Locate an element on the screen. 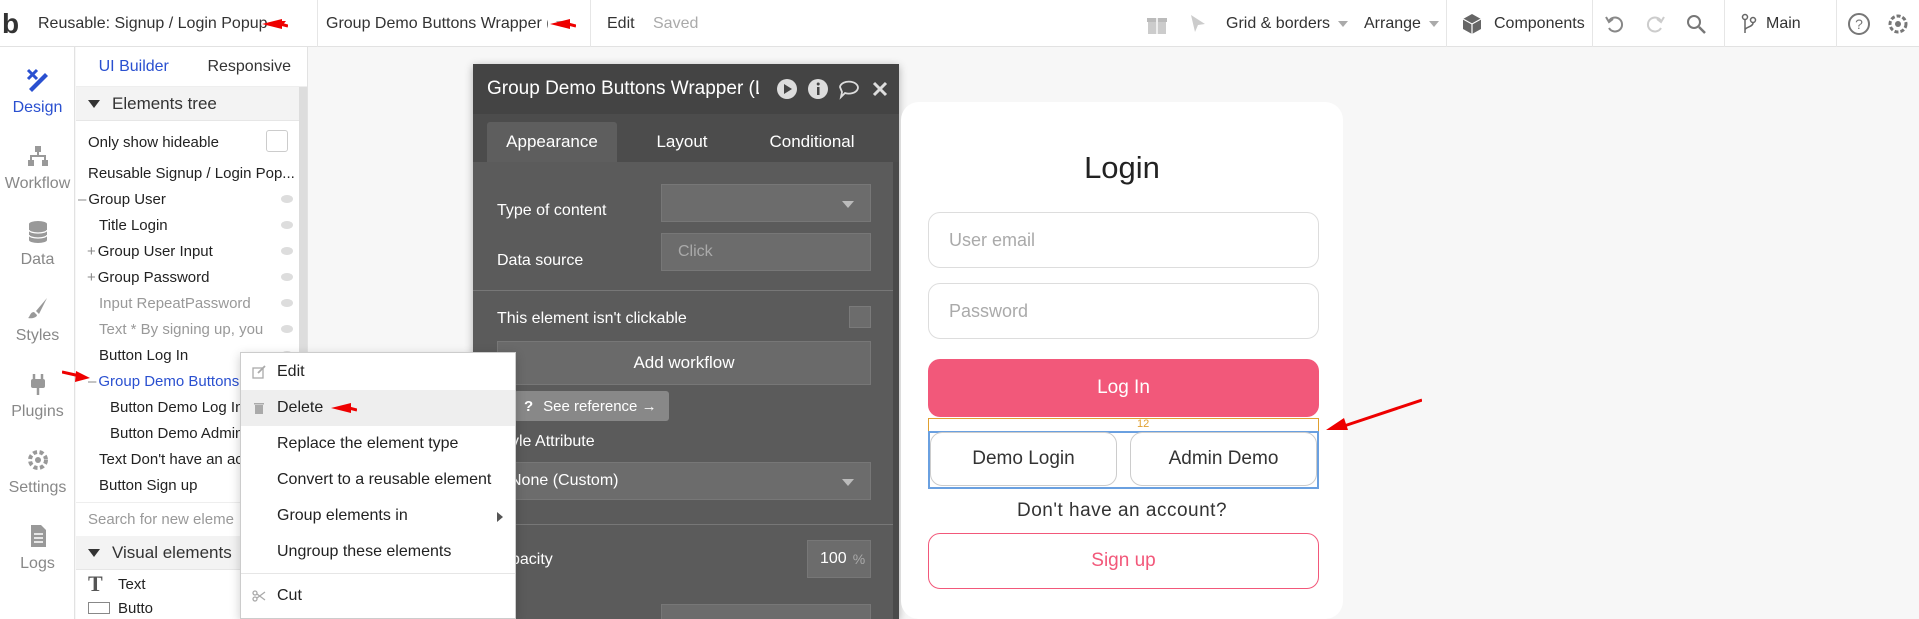 The image size is (1919, 619). tree-item: Text * By signing up, you is located at coordinates (187, 329).